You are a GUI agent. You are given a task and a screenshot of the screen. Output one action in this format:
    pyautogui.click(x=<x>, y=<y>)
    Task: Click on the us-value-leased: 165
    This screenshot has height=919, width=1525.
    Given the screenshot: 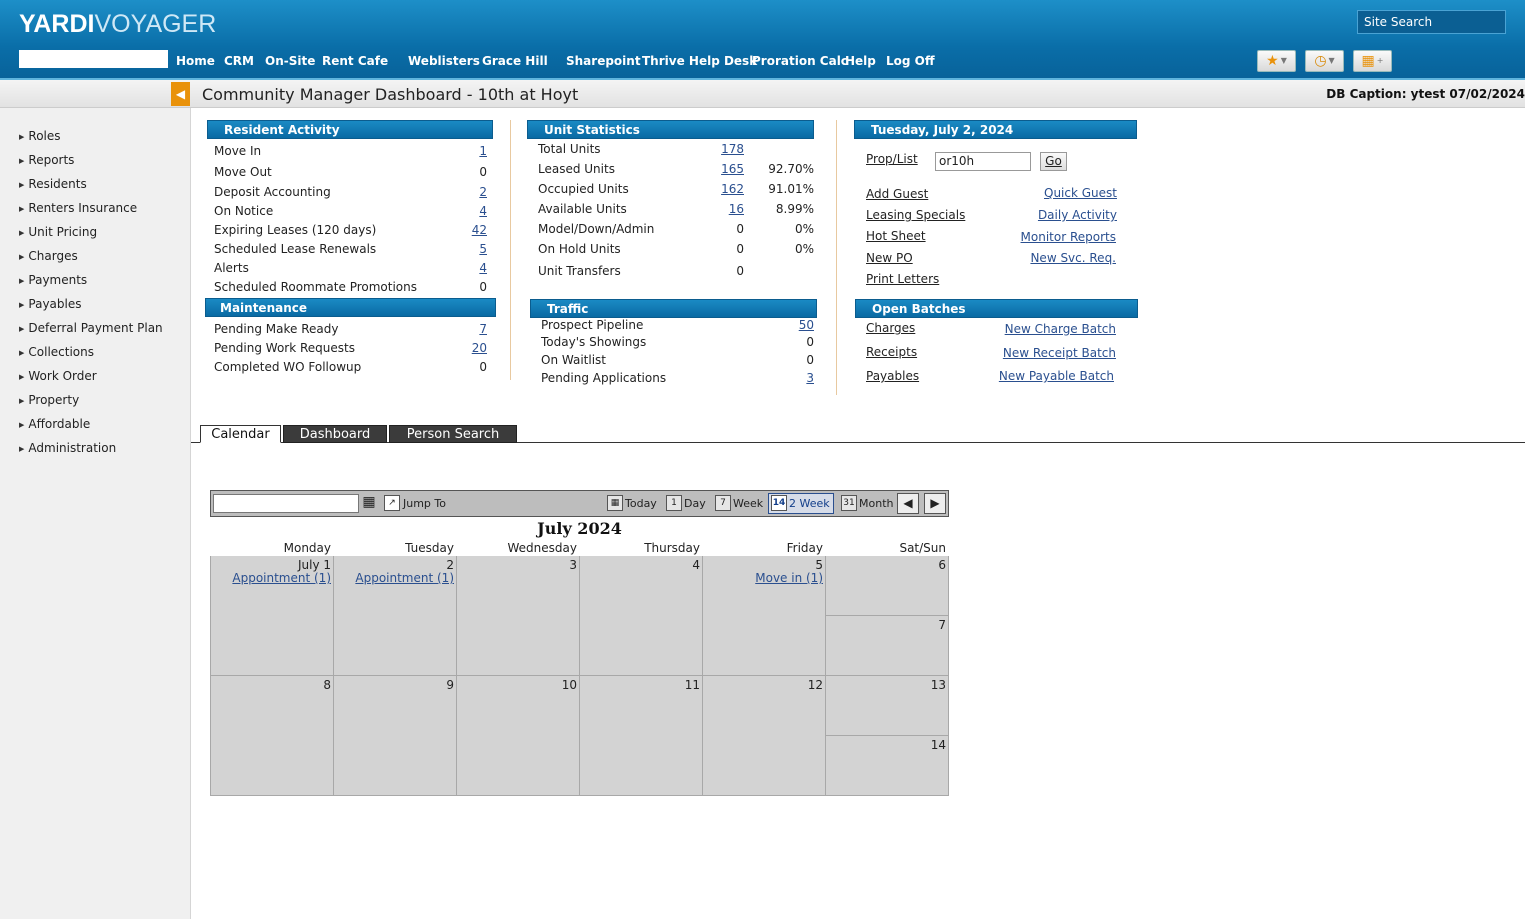 What is the action you would take?
    pyautogui.click(x=732, y=169)
    